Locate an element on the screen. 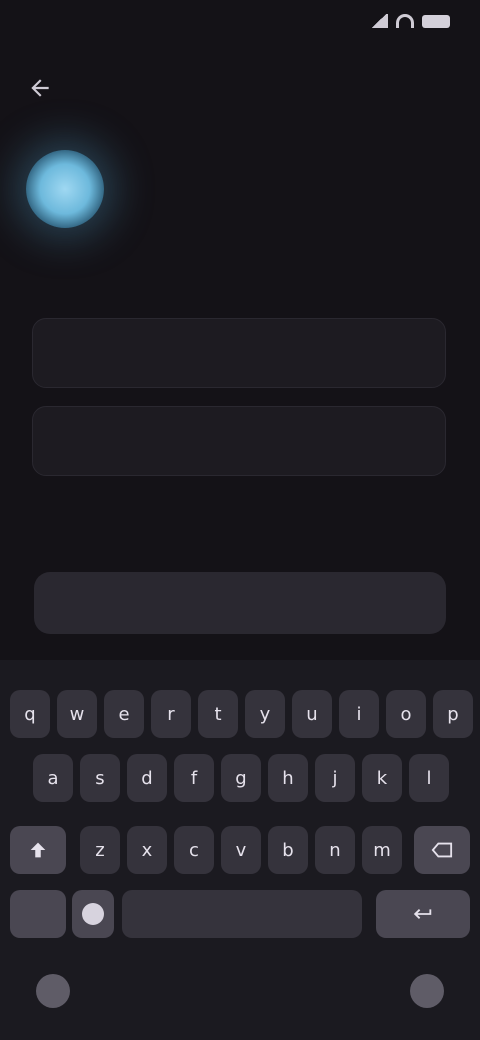 The image size is (480, 1040). wifi-icon is located at coordinates (405, 21).